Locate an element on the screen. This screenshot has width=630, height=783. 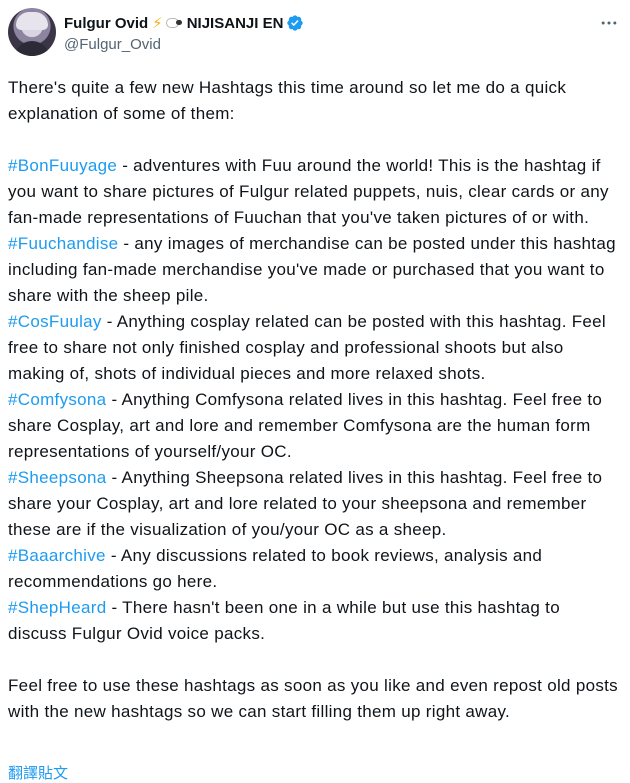
translate-post-link: 翻譯貼文 is located at coordinates (38, 772).